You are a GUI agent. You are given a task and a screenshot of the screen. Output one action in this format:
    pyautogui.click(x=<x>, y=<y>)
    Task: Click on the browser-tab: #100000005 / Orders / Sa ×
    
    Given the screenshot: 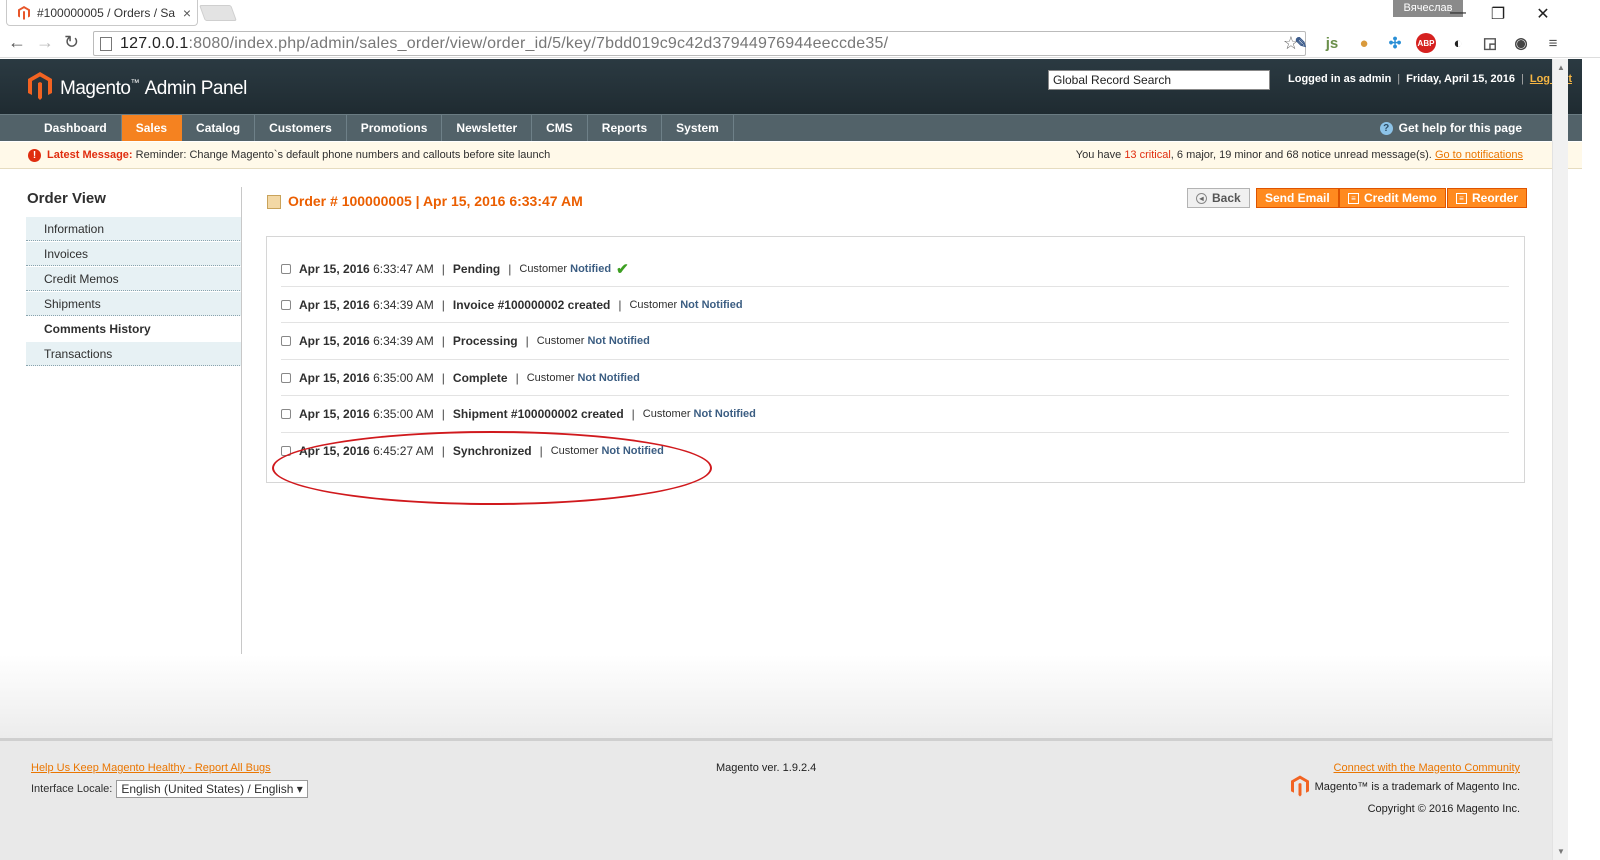 What is the action you would take?
    pyautogui.click(x=102, y=13)
    